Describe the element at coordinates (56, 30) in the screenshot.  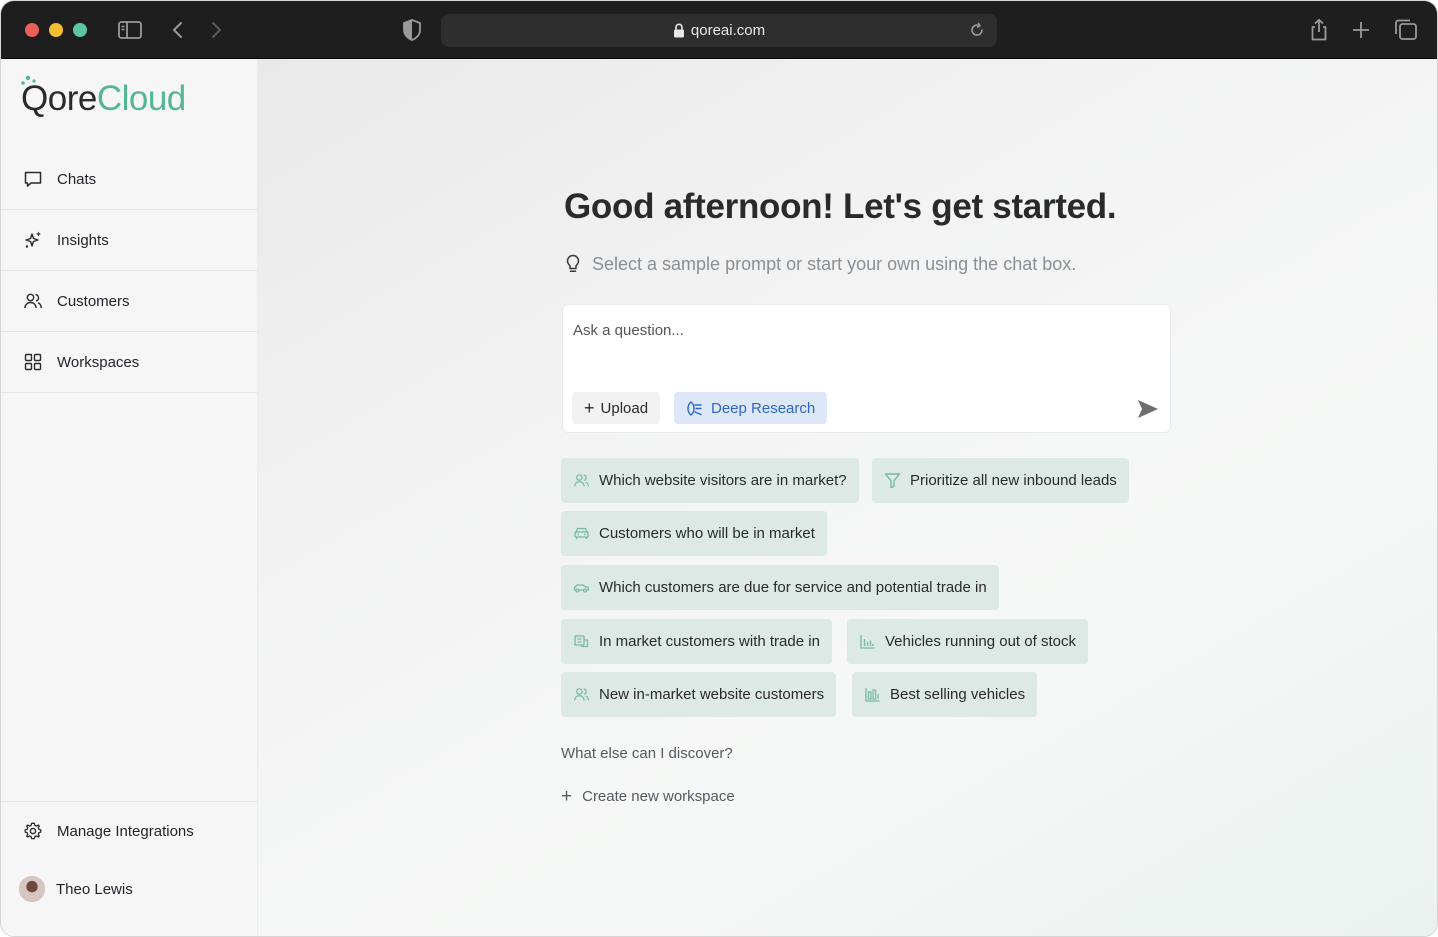
I see `minimize-window-button` at that location.